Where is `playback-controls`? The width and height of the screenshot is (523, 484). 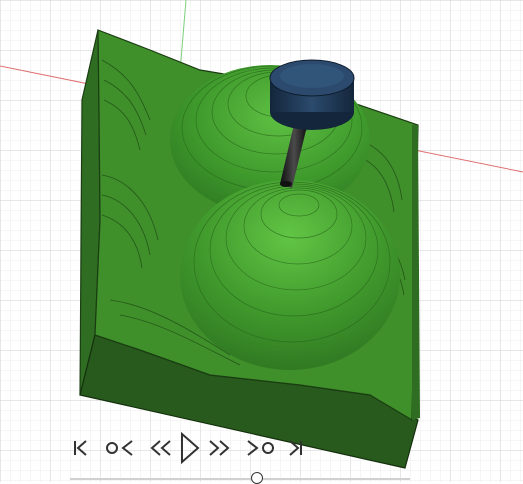
playback-controls is located at coordinates (210, 448).